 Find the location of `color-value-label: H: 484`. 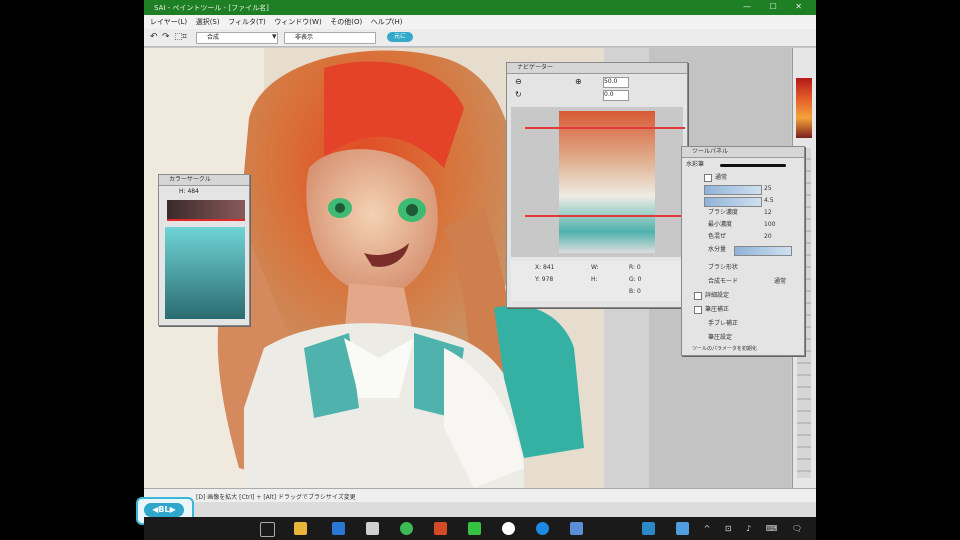

color-value-label: H: 484 is located at coordinates (189, 191).